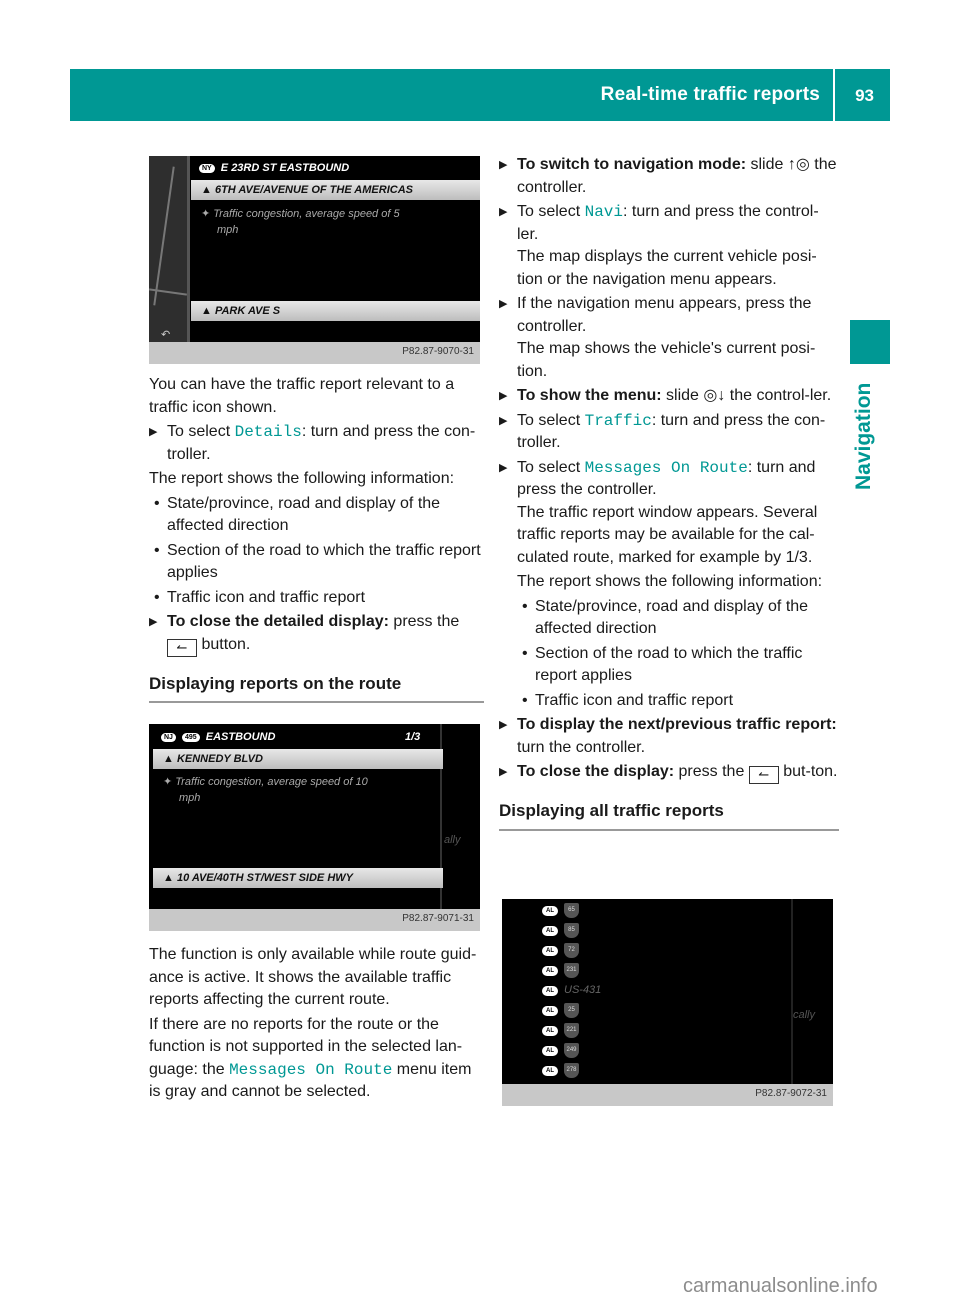 The width and height of the screenshot is (960, 1302). I want to click on to-road-row: ▲ PARK AVE S, so click(335, 311).